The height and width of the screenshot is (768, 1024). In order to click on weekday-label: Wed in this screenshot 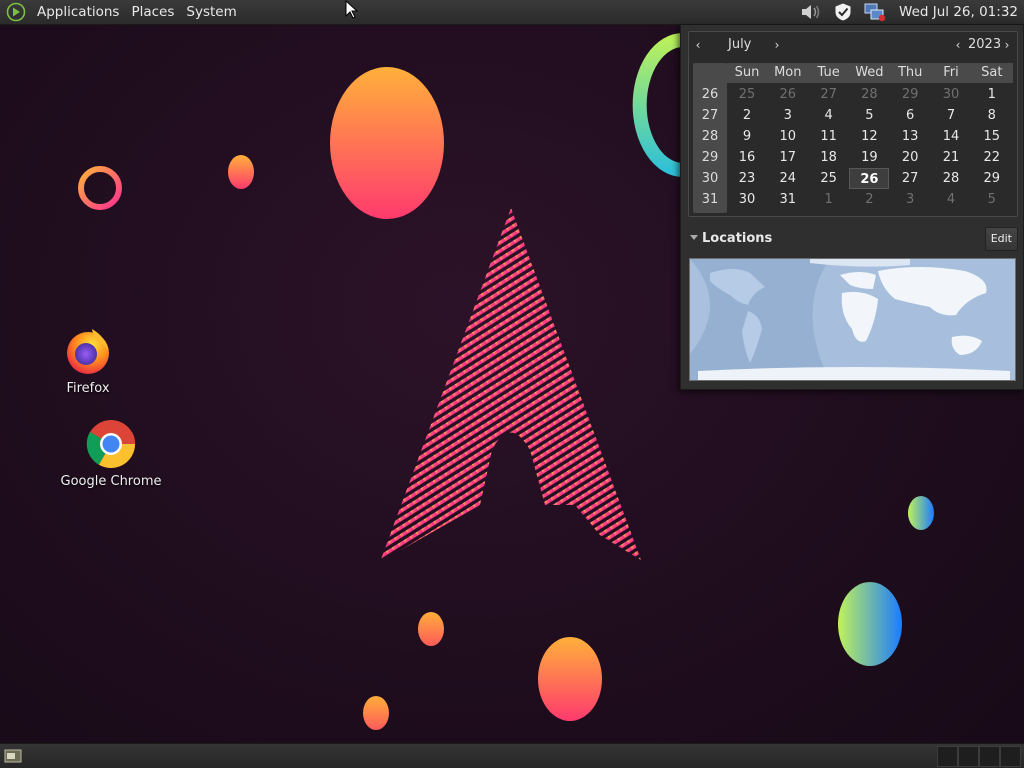, I will do `click(869, 72)`.